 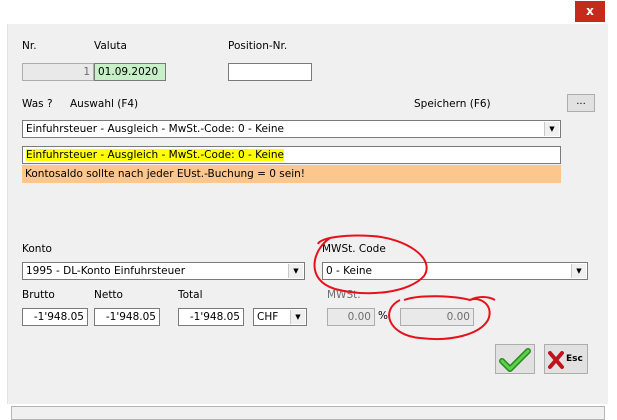 I want to click on annotation-circle-mwst-amount, so click(x=442, y=317).